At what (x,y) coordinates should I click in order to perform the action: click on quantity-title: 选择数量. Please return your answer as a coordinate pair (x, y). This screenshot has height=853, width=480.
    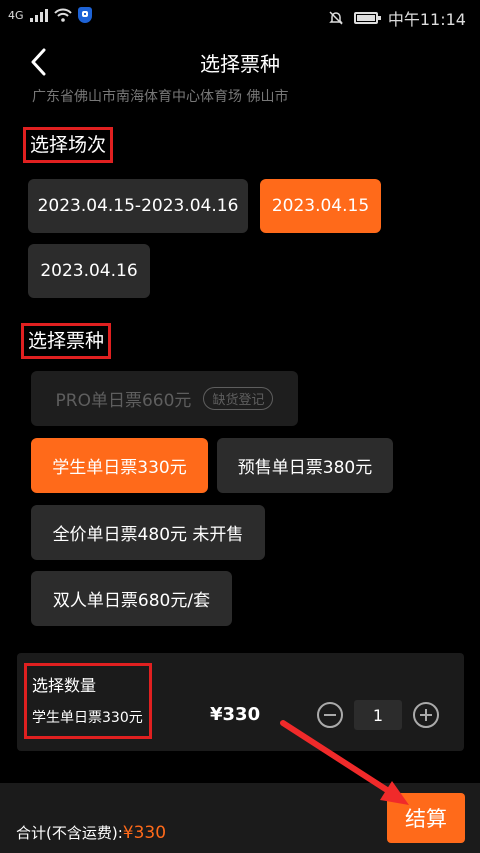
    Looking at the image, I should click on (64, 685).